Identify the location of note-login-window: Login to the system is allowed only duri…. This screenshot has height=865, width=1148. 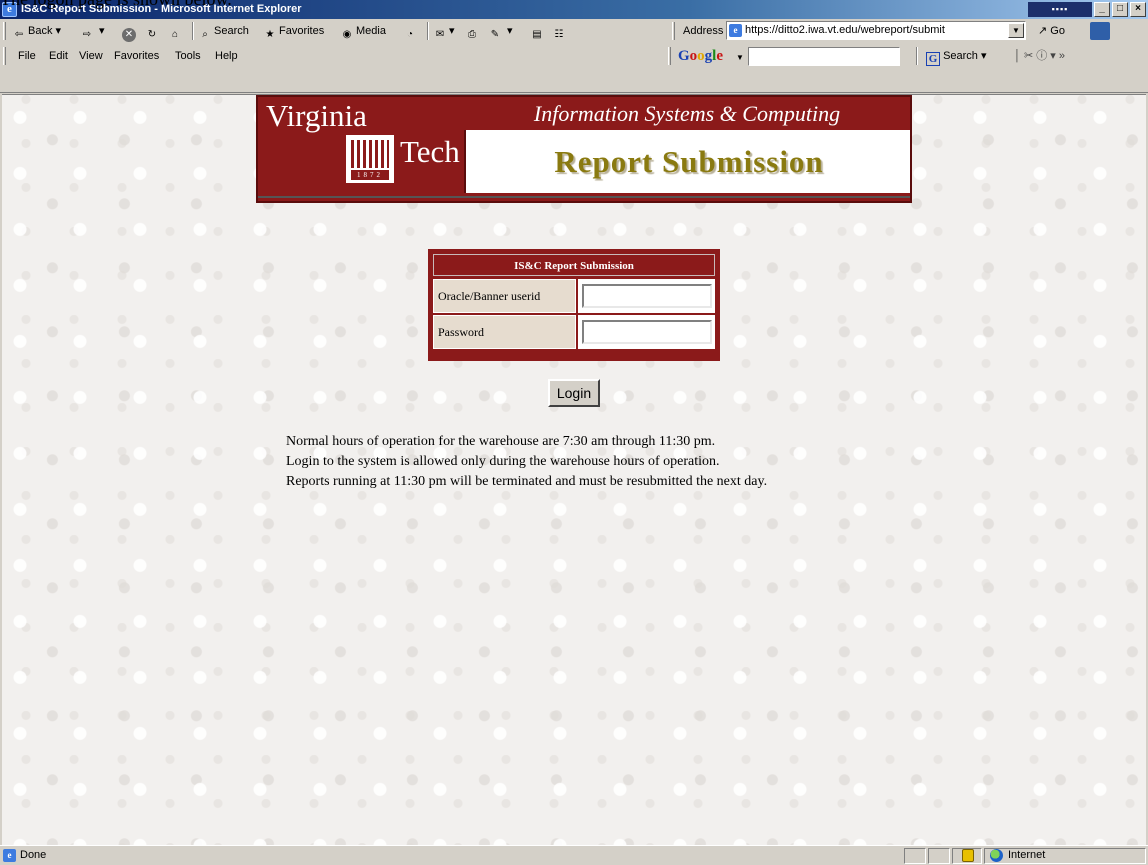
(503, 461).